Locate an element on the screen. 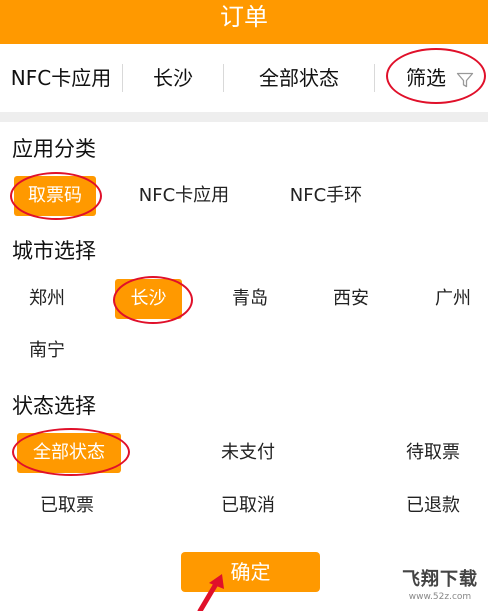 Image resolution: width=488 pixels, height=611 pixels. city-option-xian: 西安 is located at coordinates (351, 299).